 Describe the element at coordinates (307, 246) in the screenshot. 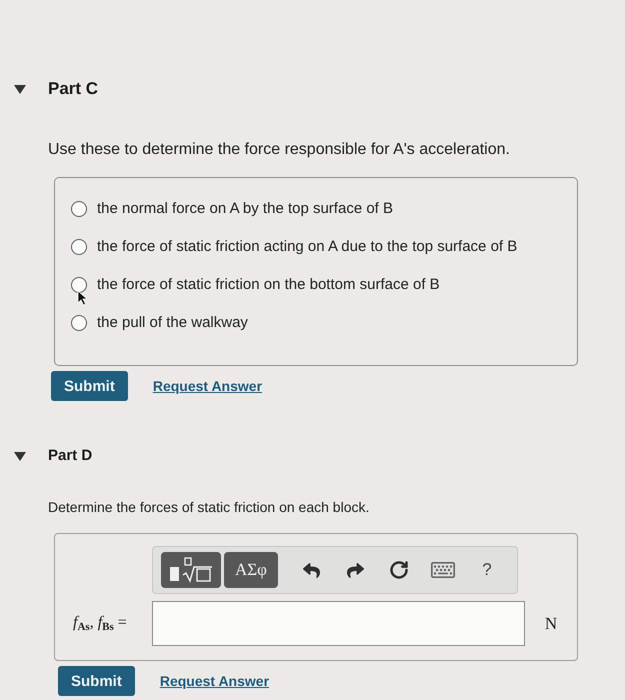

I see `option-label: the force of static friction acting on A due to the top surface of B` at that location.